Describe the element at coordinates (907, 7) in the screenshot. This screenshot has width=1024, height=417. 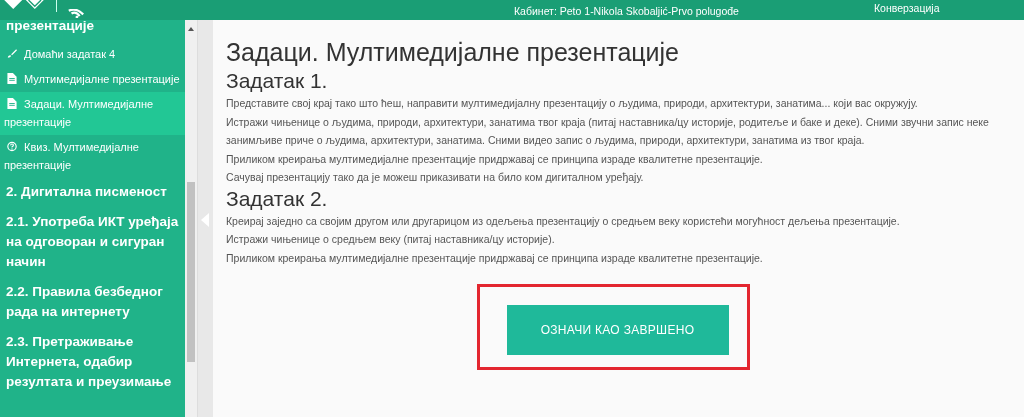
I see `conversation-link: Конверзација` at that location.